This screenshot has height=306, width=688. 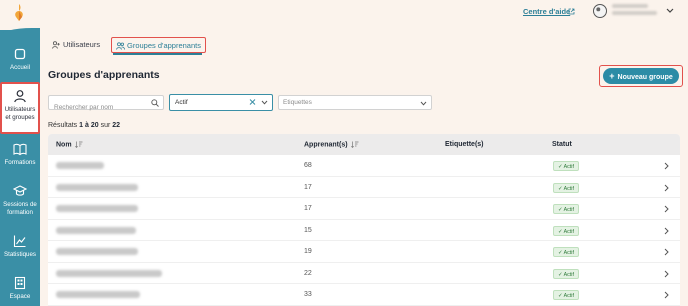 I want to click on sidebar-item-label: Statistiques, so click(x=20, y=254).